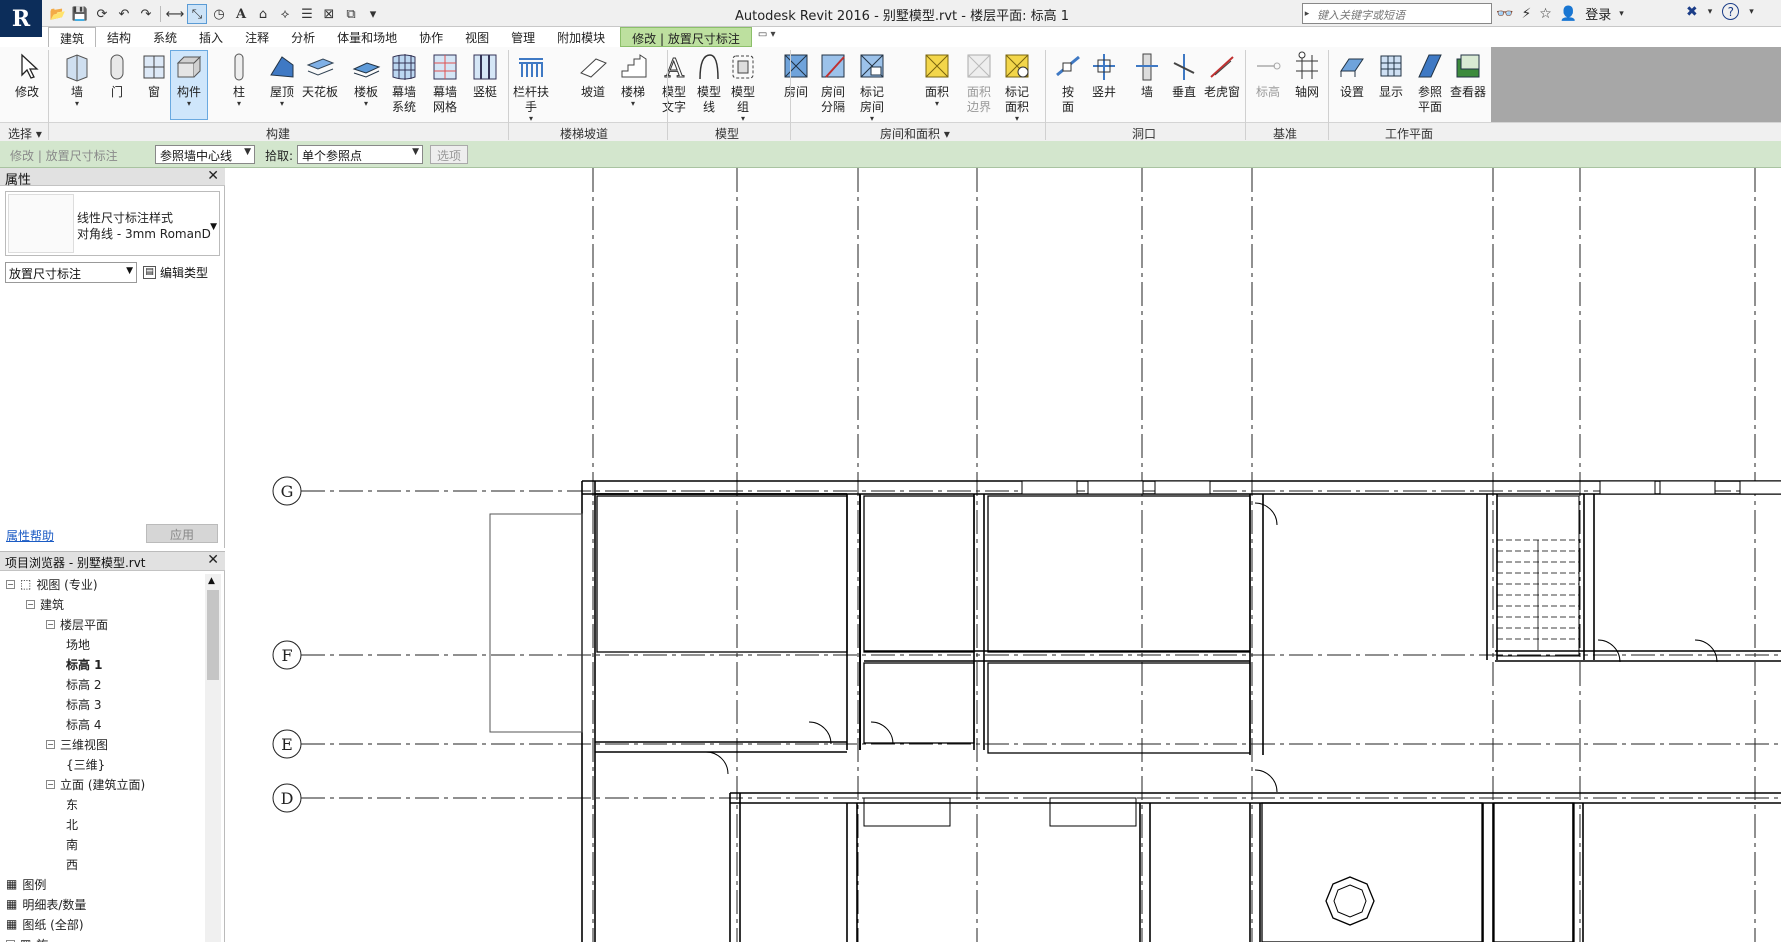 This screenshot has height=942, width=1781. I want to click on ribbon-button-17: 模型 组 ▾, so click(743, 87).